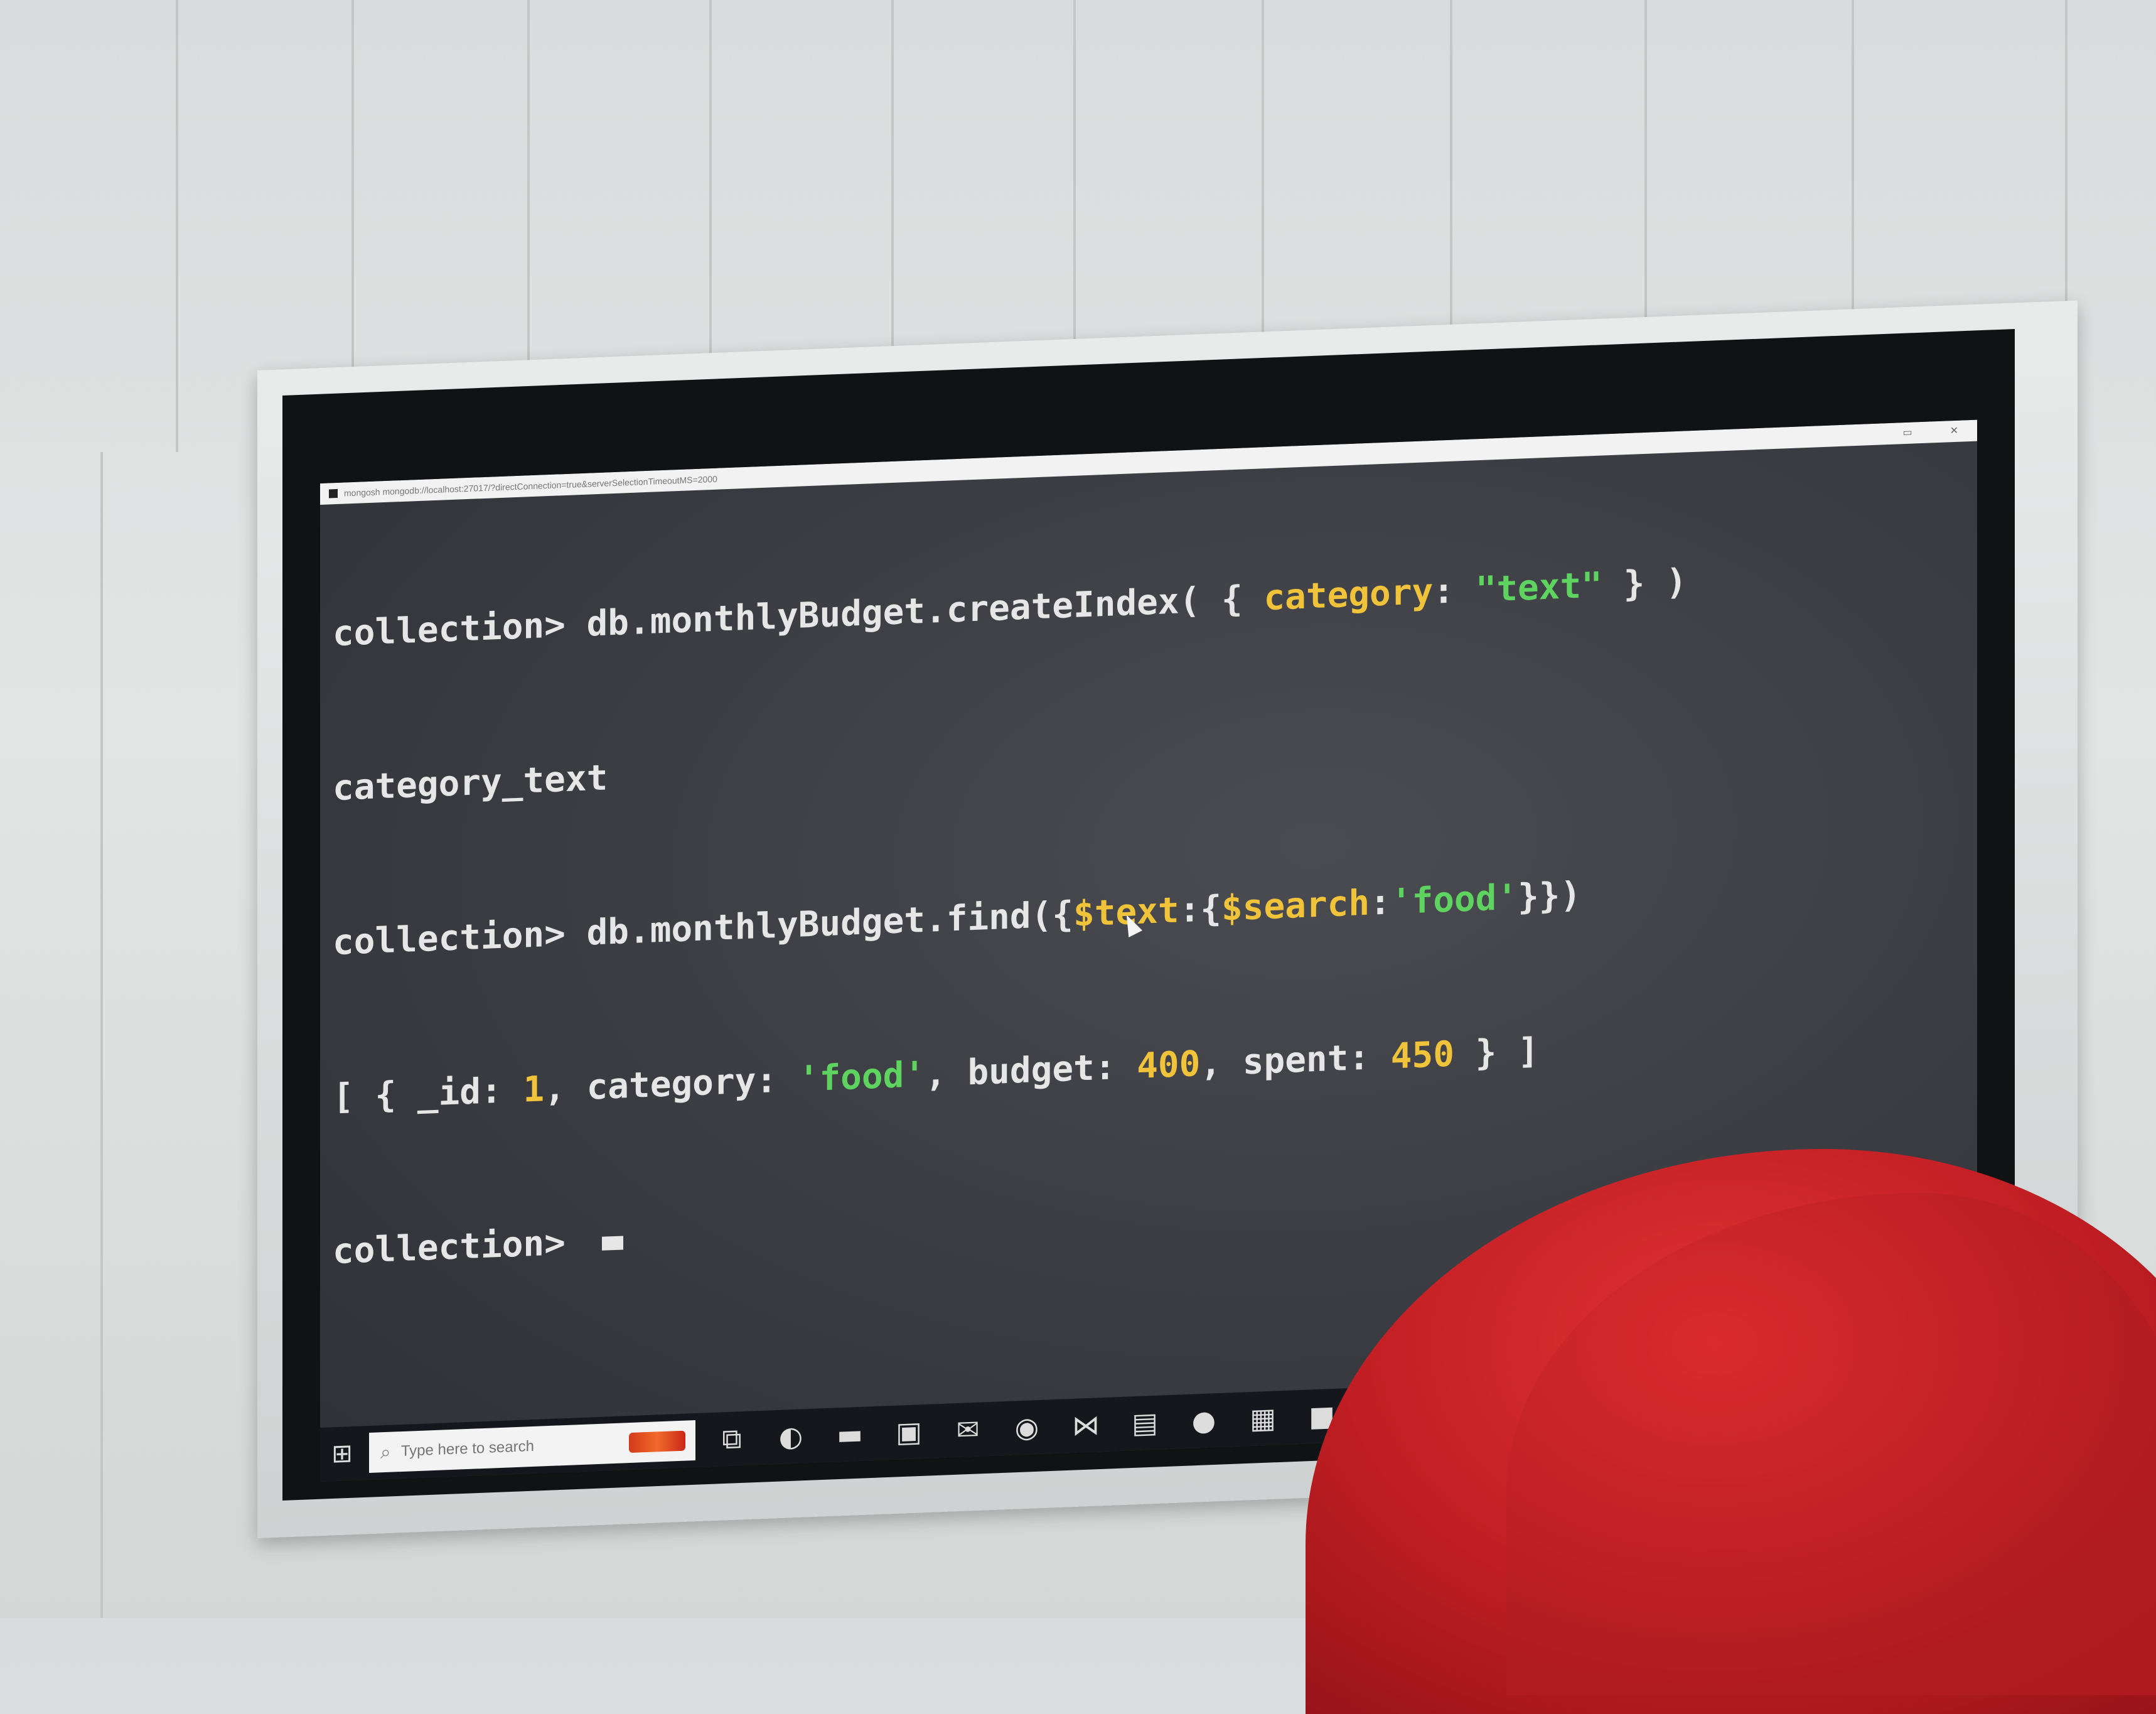 The height and width of the screenshot is (1714, 2156). Describe the element at coordinates (1954, 431) in the screenshot. I see `close-button: ✕` at that location.